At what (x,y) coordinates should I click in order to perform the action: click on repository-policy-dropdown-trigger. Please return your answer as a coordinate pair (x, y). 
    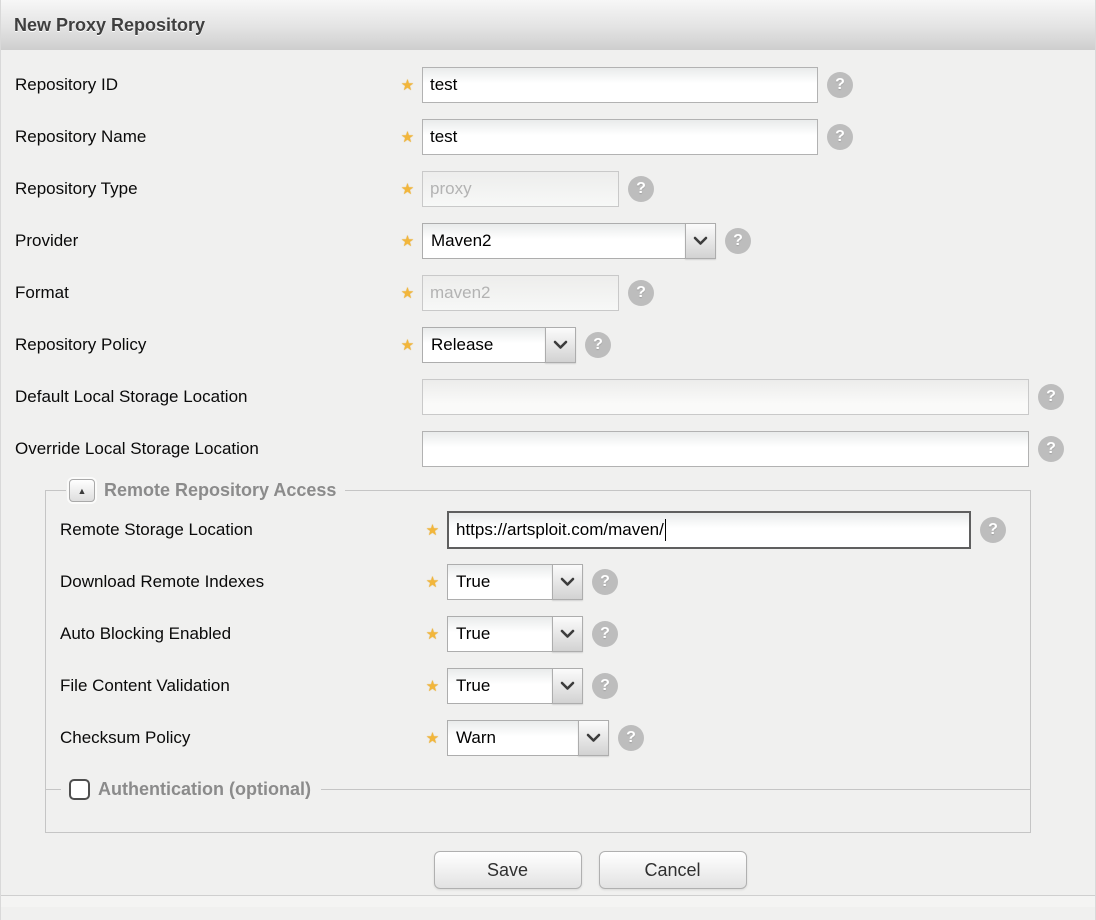
    Looking at the image, I should click on (560, 345).